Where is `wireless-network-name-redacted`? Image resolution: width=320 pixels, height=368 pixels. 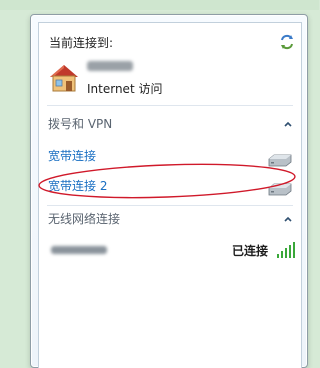
wireless-network-name-redacted is located at coordinates (79, 250).